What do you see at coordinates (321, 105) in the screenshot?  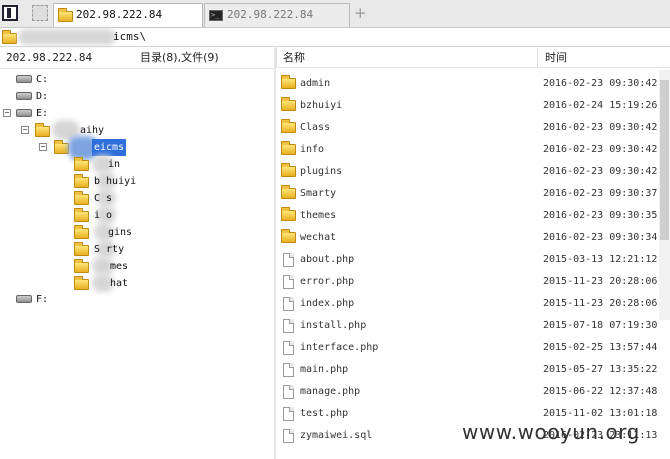 I see `file-name: bzhuiyi` at bounding box center [321, 105].